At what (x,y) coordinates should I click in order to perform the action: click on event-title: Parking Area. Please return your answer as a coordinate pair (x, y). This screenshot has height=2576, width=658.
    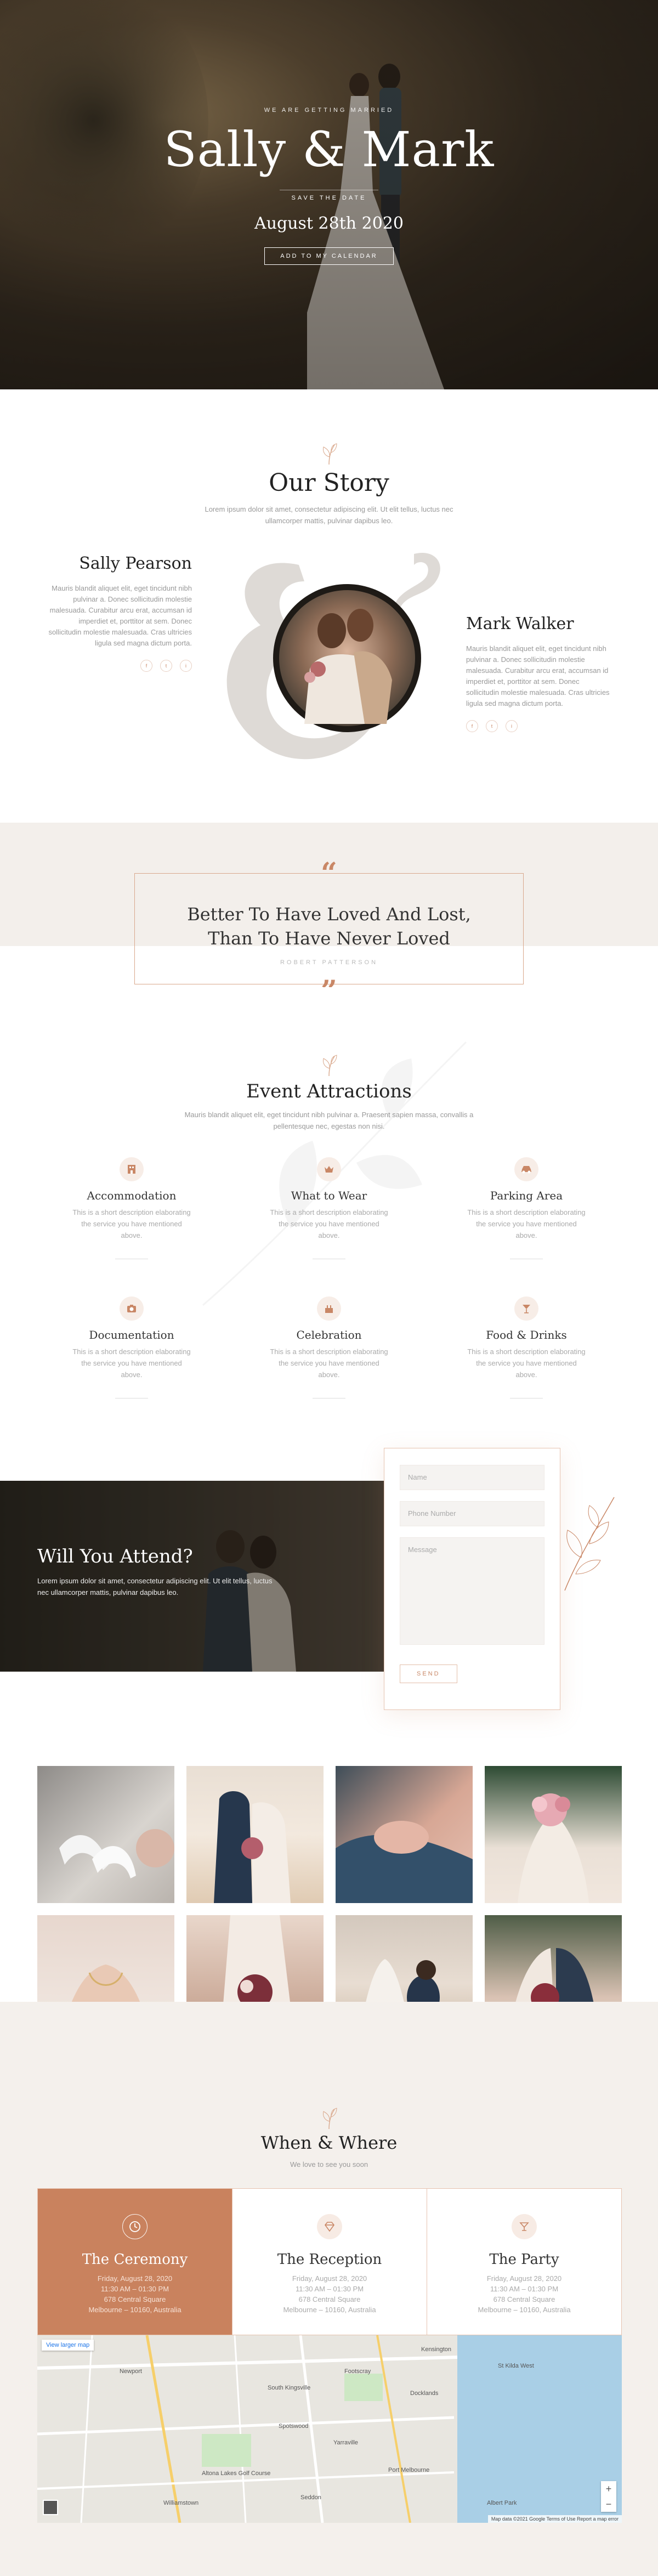
    Looking at the image, I should click on (526, 1196).